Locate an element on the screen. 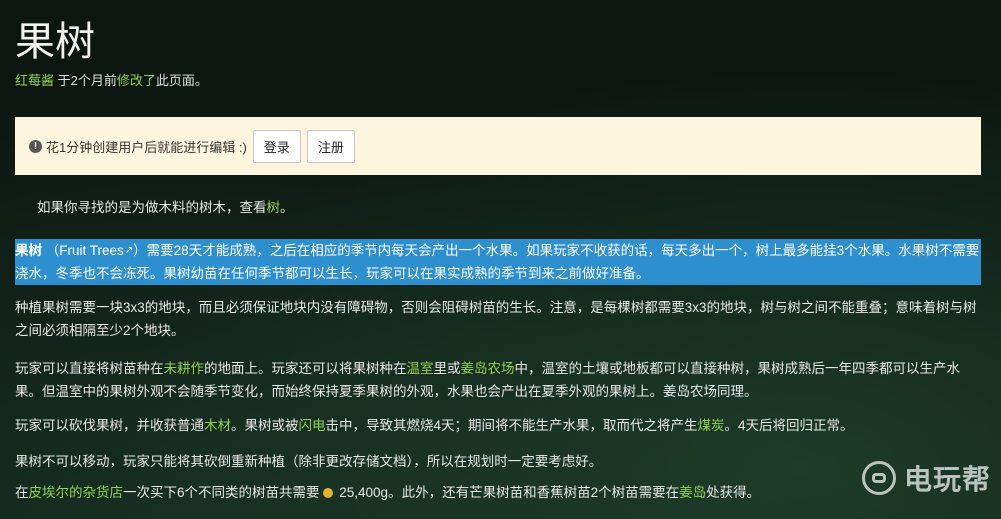 This screenshot has width=1001, height=519. meta-time: 于2个月前 is located at coordinates (85, 80).